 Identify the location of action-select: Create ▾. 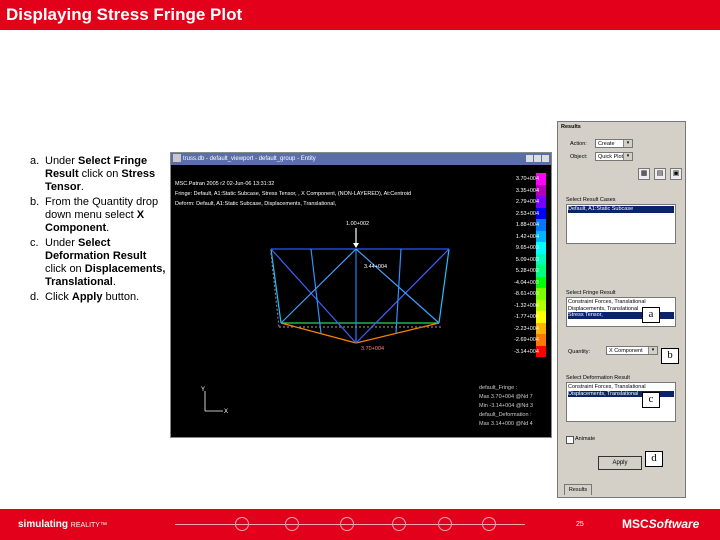
(614, 143).